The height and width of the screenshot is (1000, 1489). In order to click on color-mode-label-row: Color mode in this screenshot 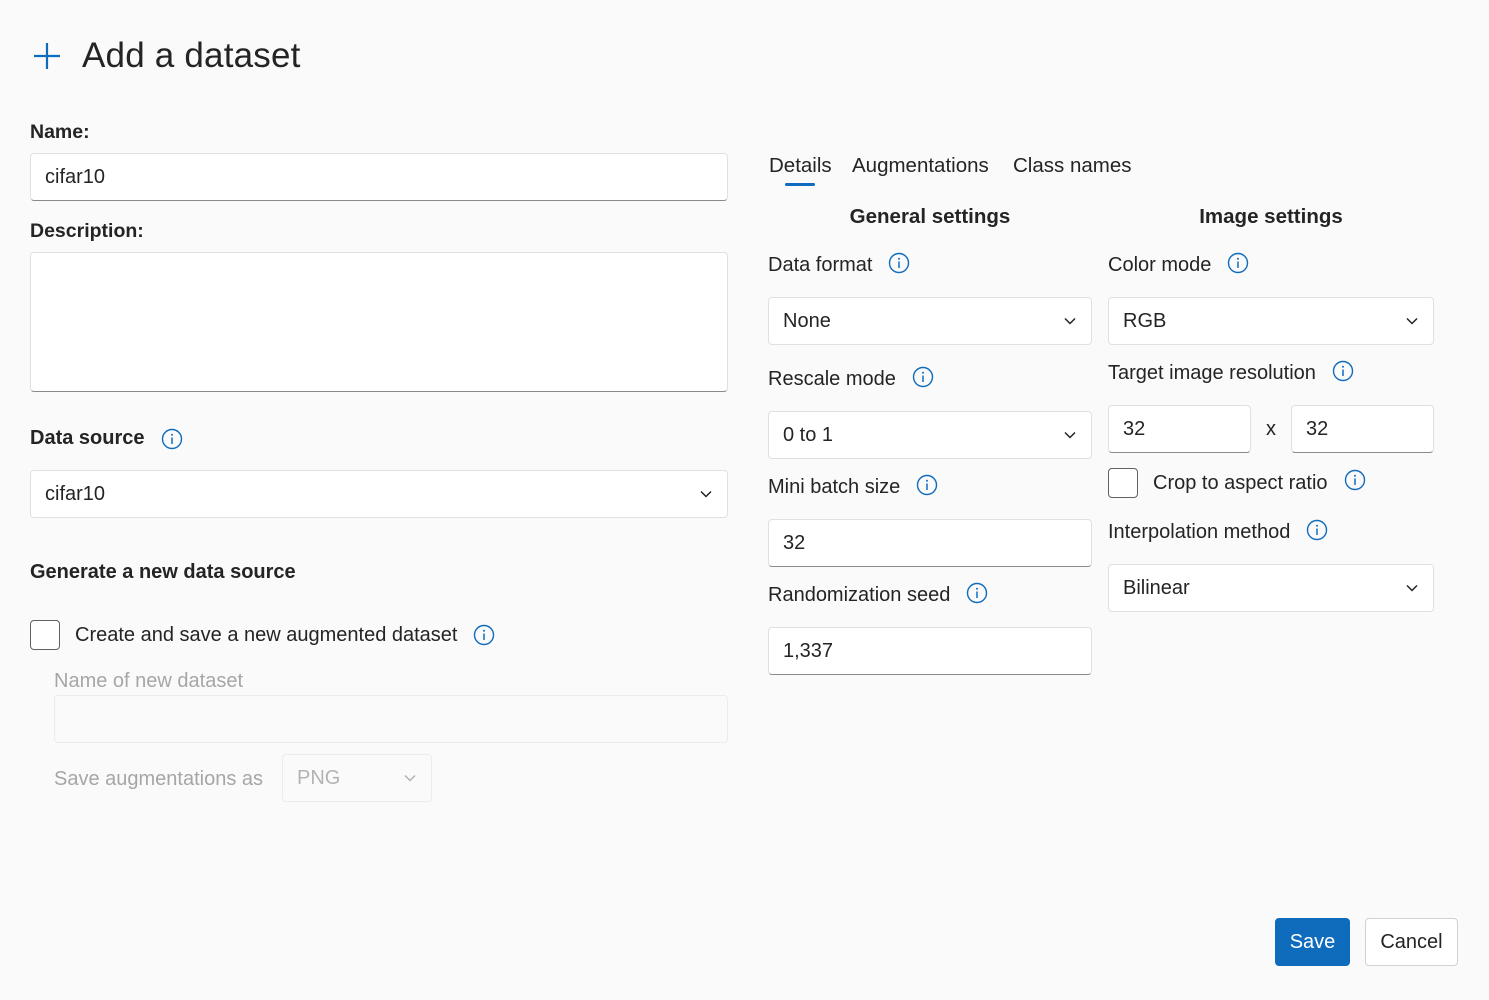, I will do `click(1178, 264)`.